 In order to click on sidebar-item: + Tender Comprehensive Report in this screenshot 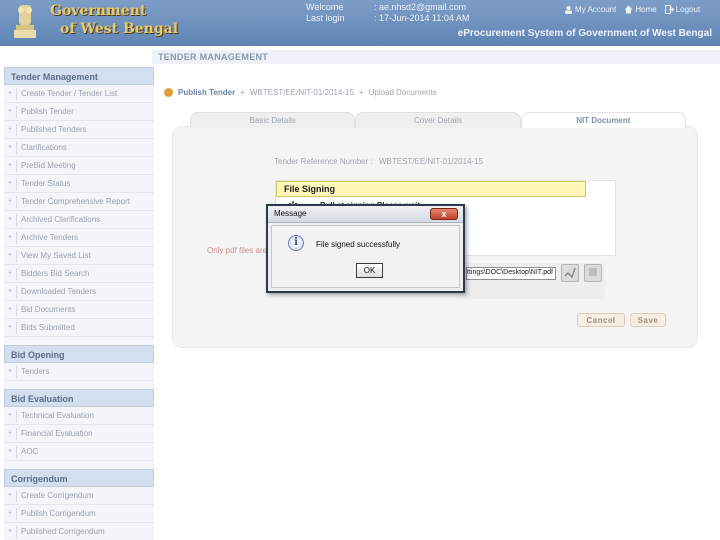, I will do `click(79, 202)`.